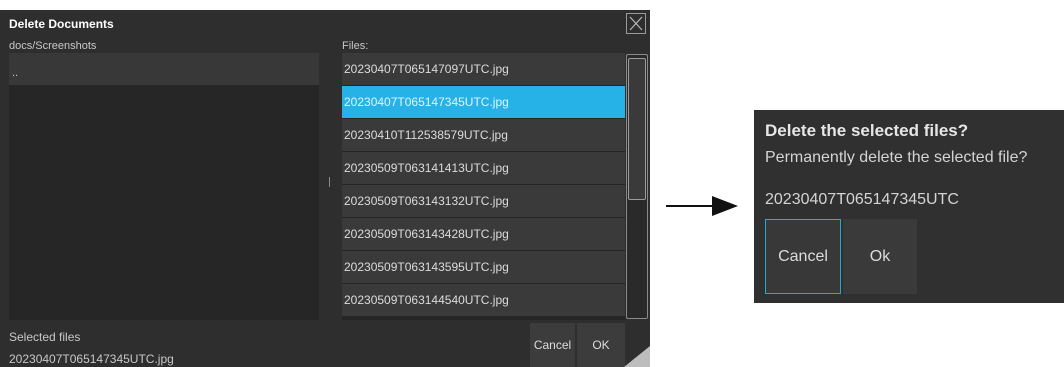 This screenshot has width=1064, height=367. Describe the element at coordinates (61, 24) in the screenshot. I see `window-title: Delete Documents` at that location.